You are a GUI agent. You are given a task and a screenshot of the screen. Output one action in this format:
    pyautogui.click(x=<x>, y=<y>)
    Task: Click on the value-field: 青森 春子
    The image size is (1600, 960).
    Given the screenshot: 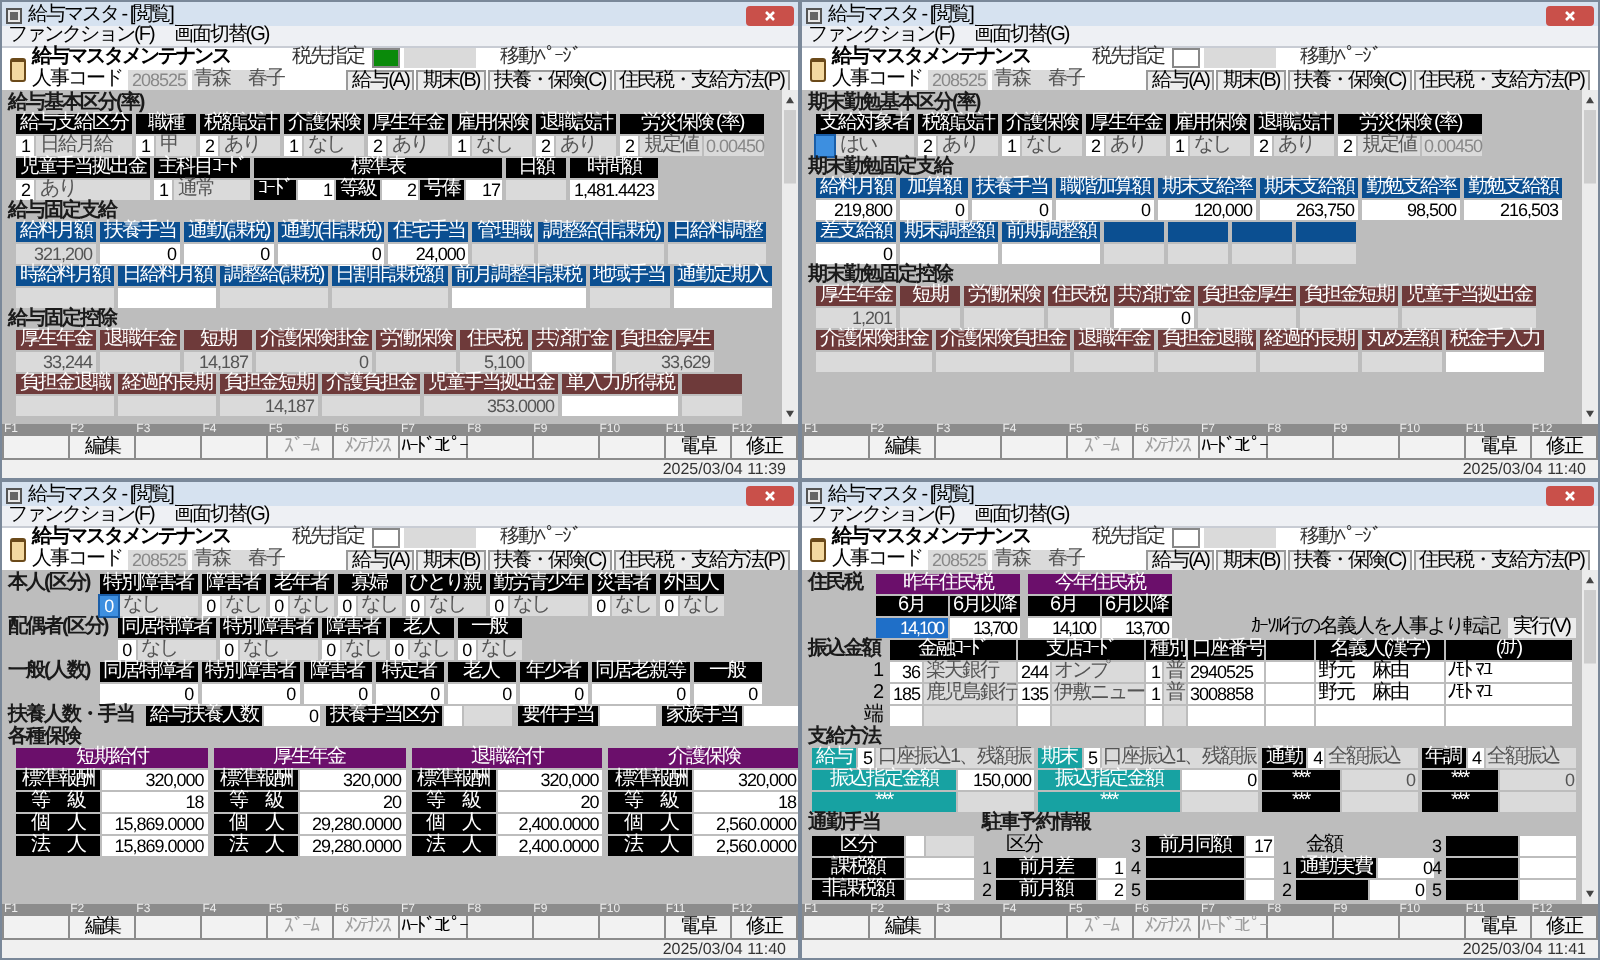 What is the action you would take?
    pyautogui.click(x=236, y=560)
    